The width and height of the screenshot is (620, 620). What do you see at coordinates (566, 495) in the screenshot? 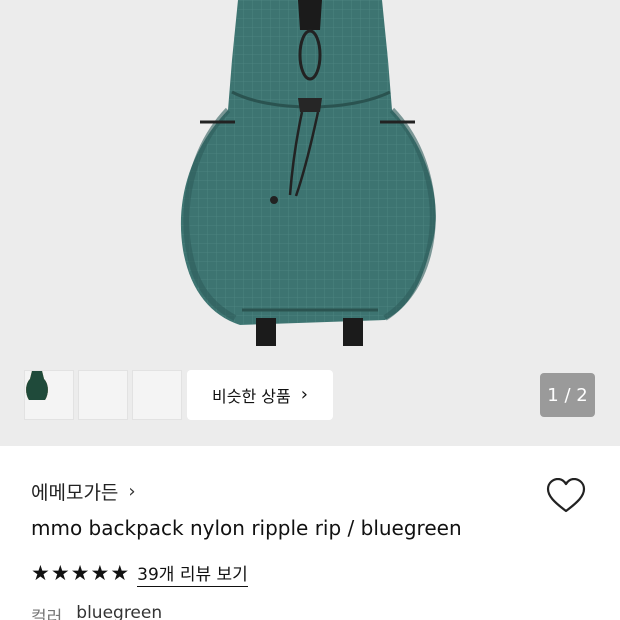
I see `wishlist-heart-icon` at bounding box center [566, 495].